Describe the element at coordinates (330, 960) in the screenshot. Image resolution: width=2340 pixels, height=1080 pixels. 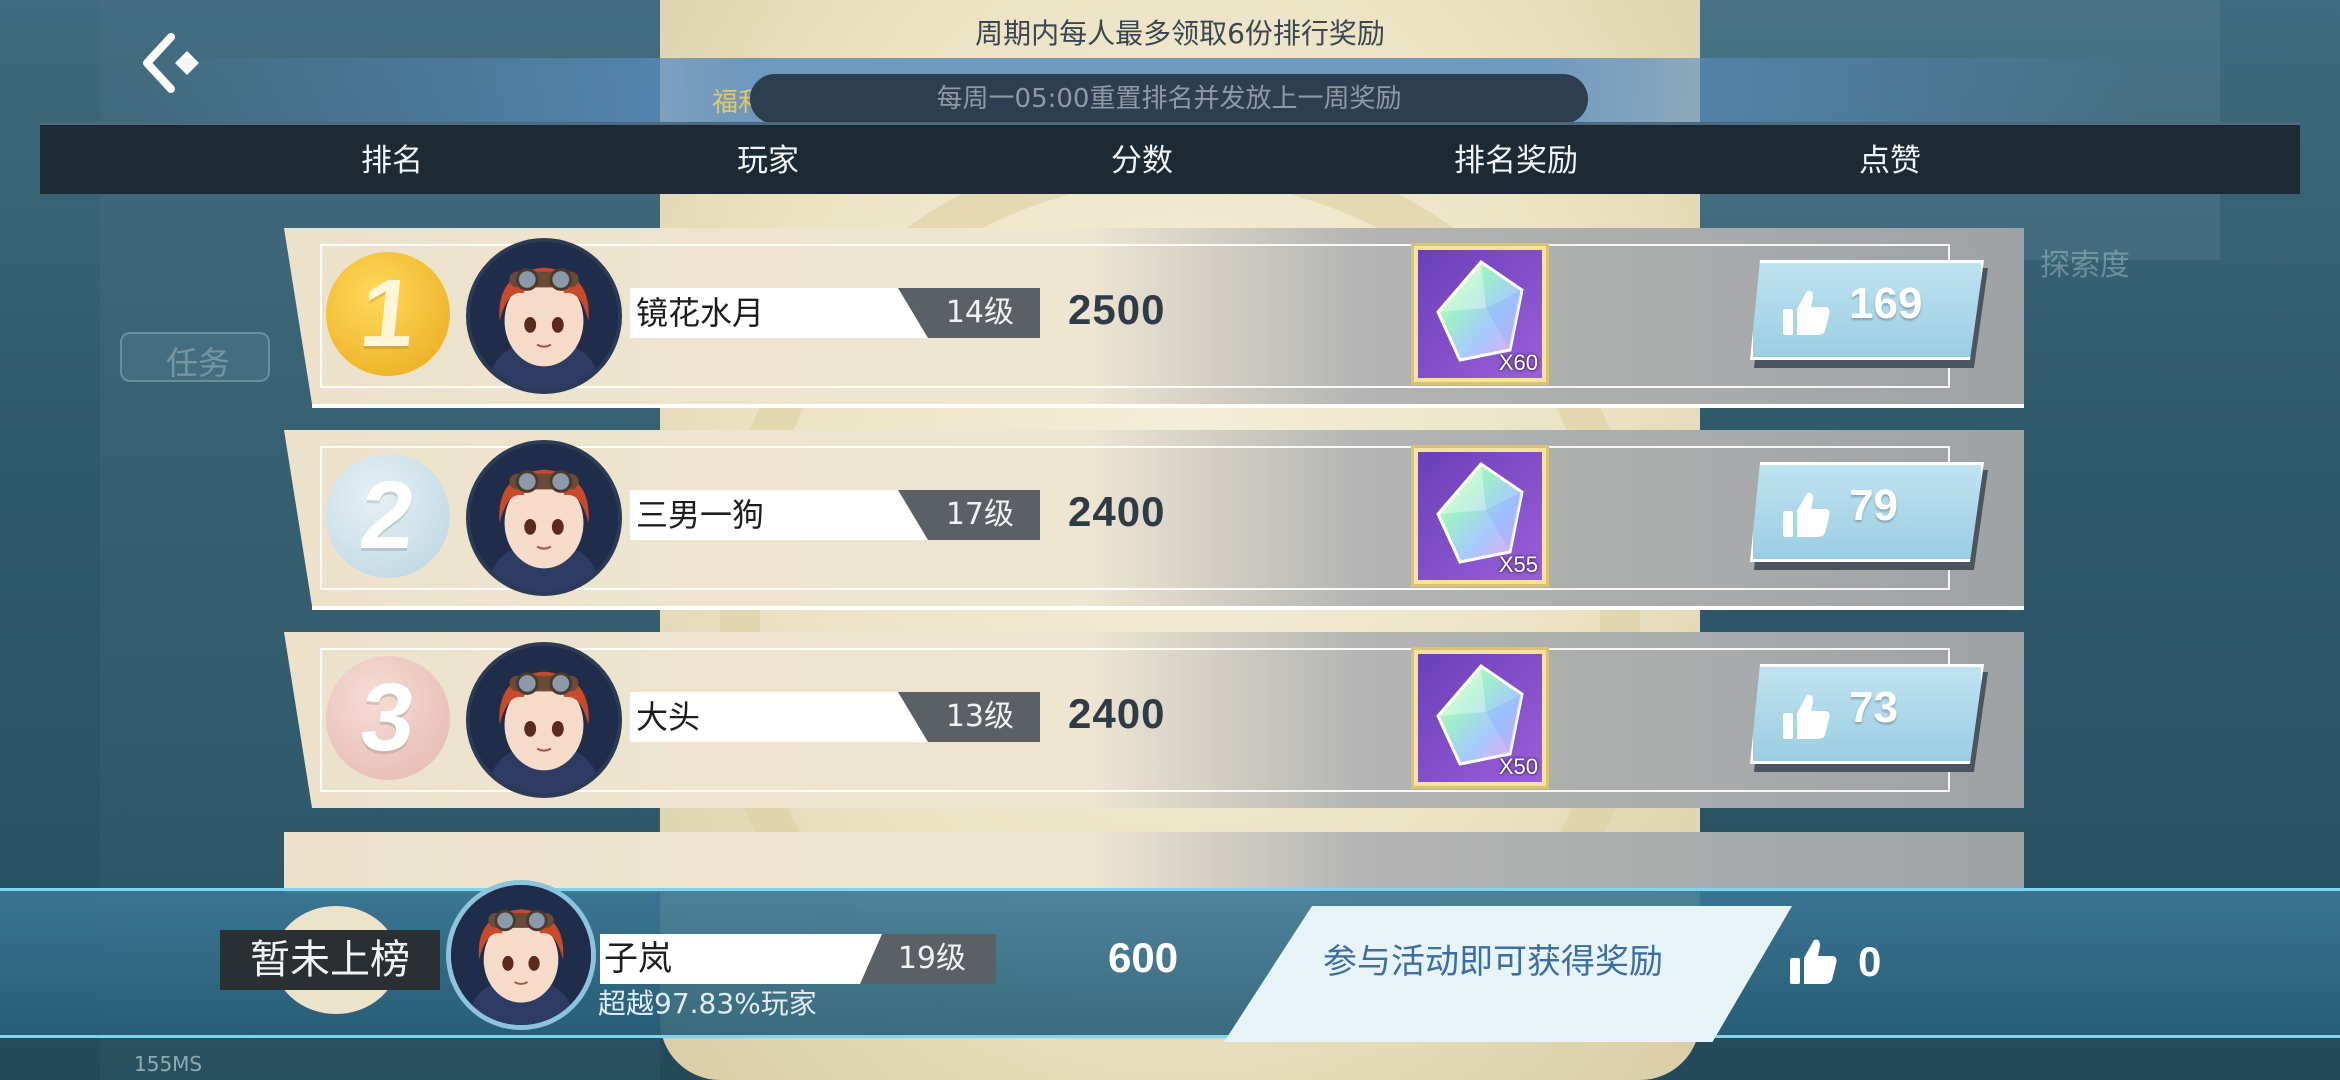
I see `self-rank-label: 暂未上榜` at that location.